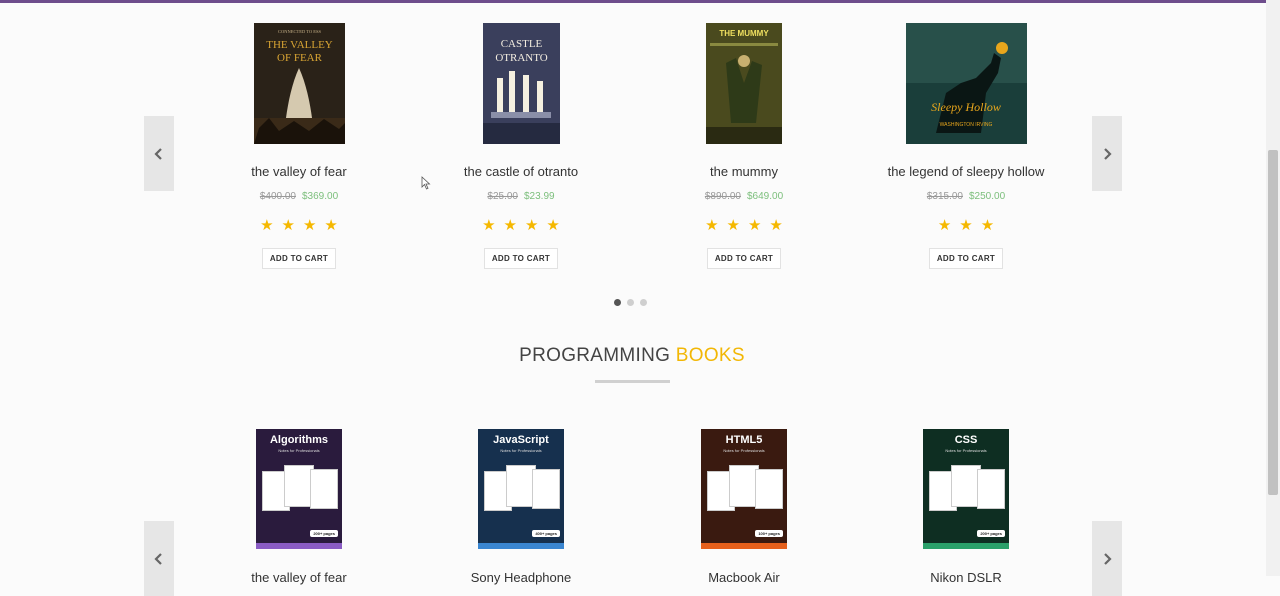  I want to click on svg-text: OF FEAR, so click(300, 58).